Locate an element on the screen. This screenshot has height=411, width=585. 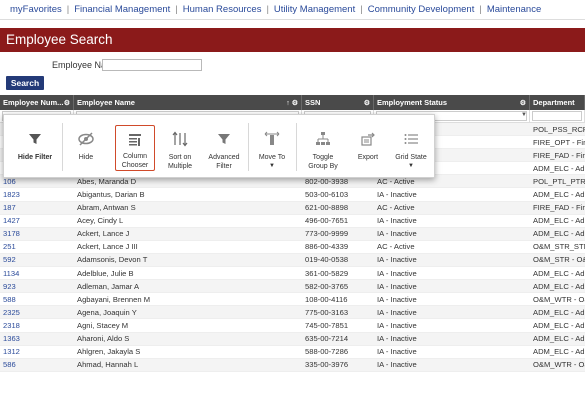
sort-and-gear-icon: ↑ ⚙ is located at coordinates (292, 103).